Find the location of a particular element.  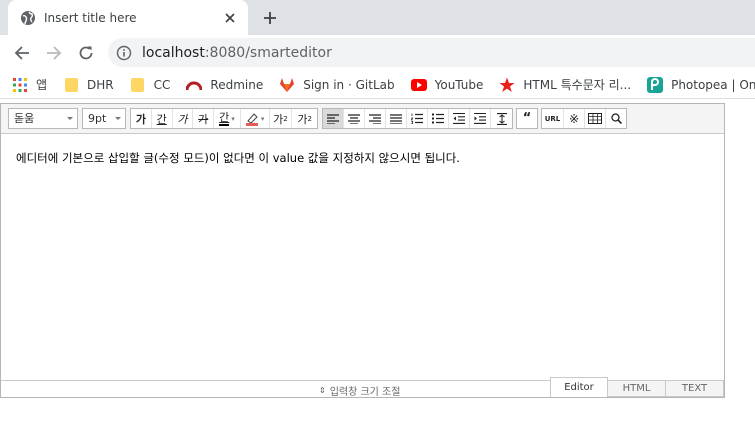

unordered-list-button is located at coordinates (438, 118).